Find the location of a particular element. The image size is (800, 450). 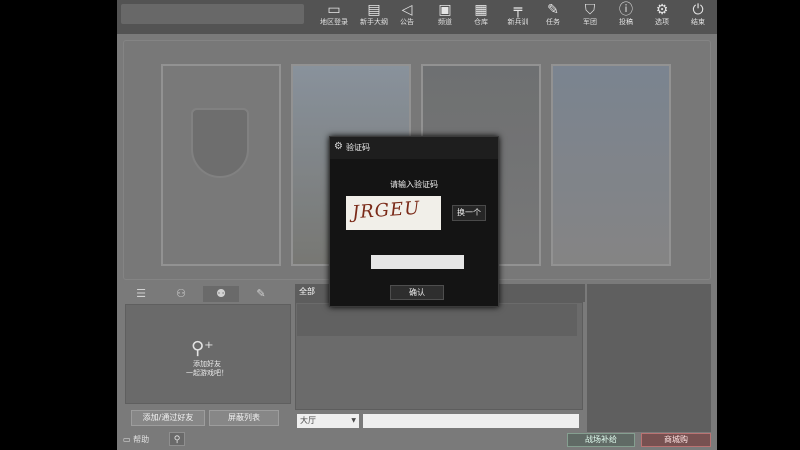

captcha-dialog: ⚙ 验证码 请输入验证码 JRGEU 换一个 确认 is located at coordinates (414, 221).